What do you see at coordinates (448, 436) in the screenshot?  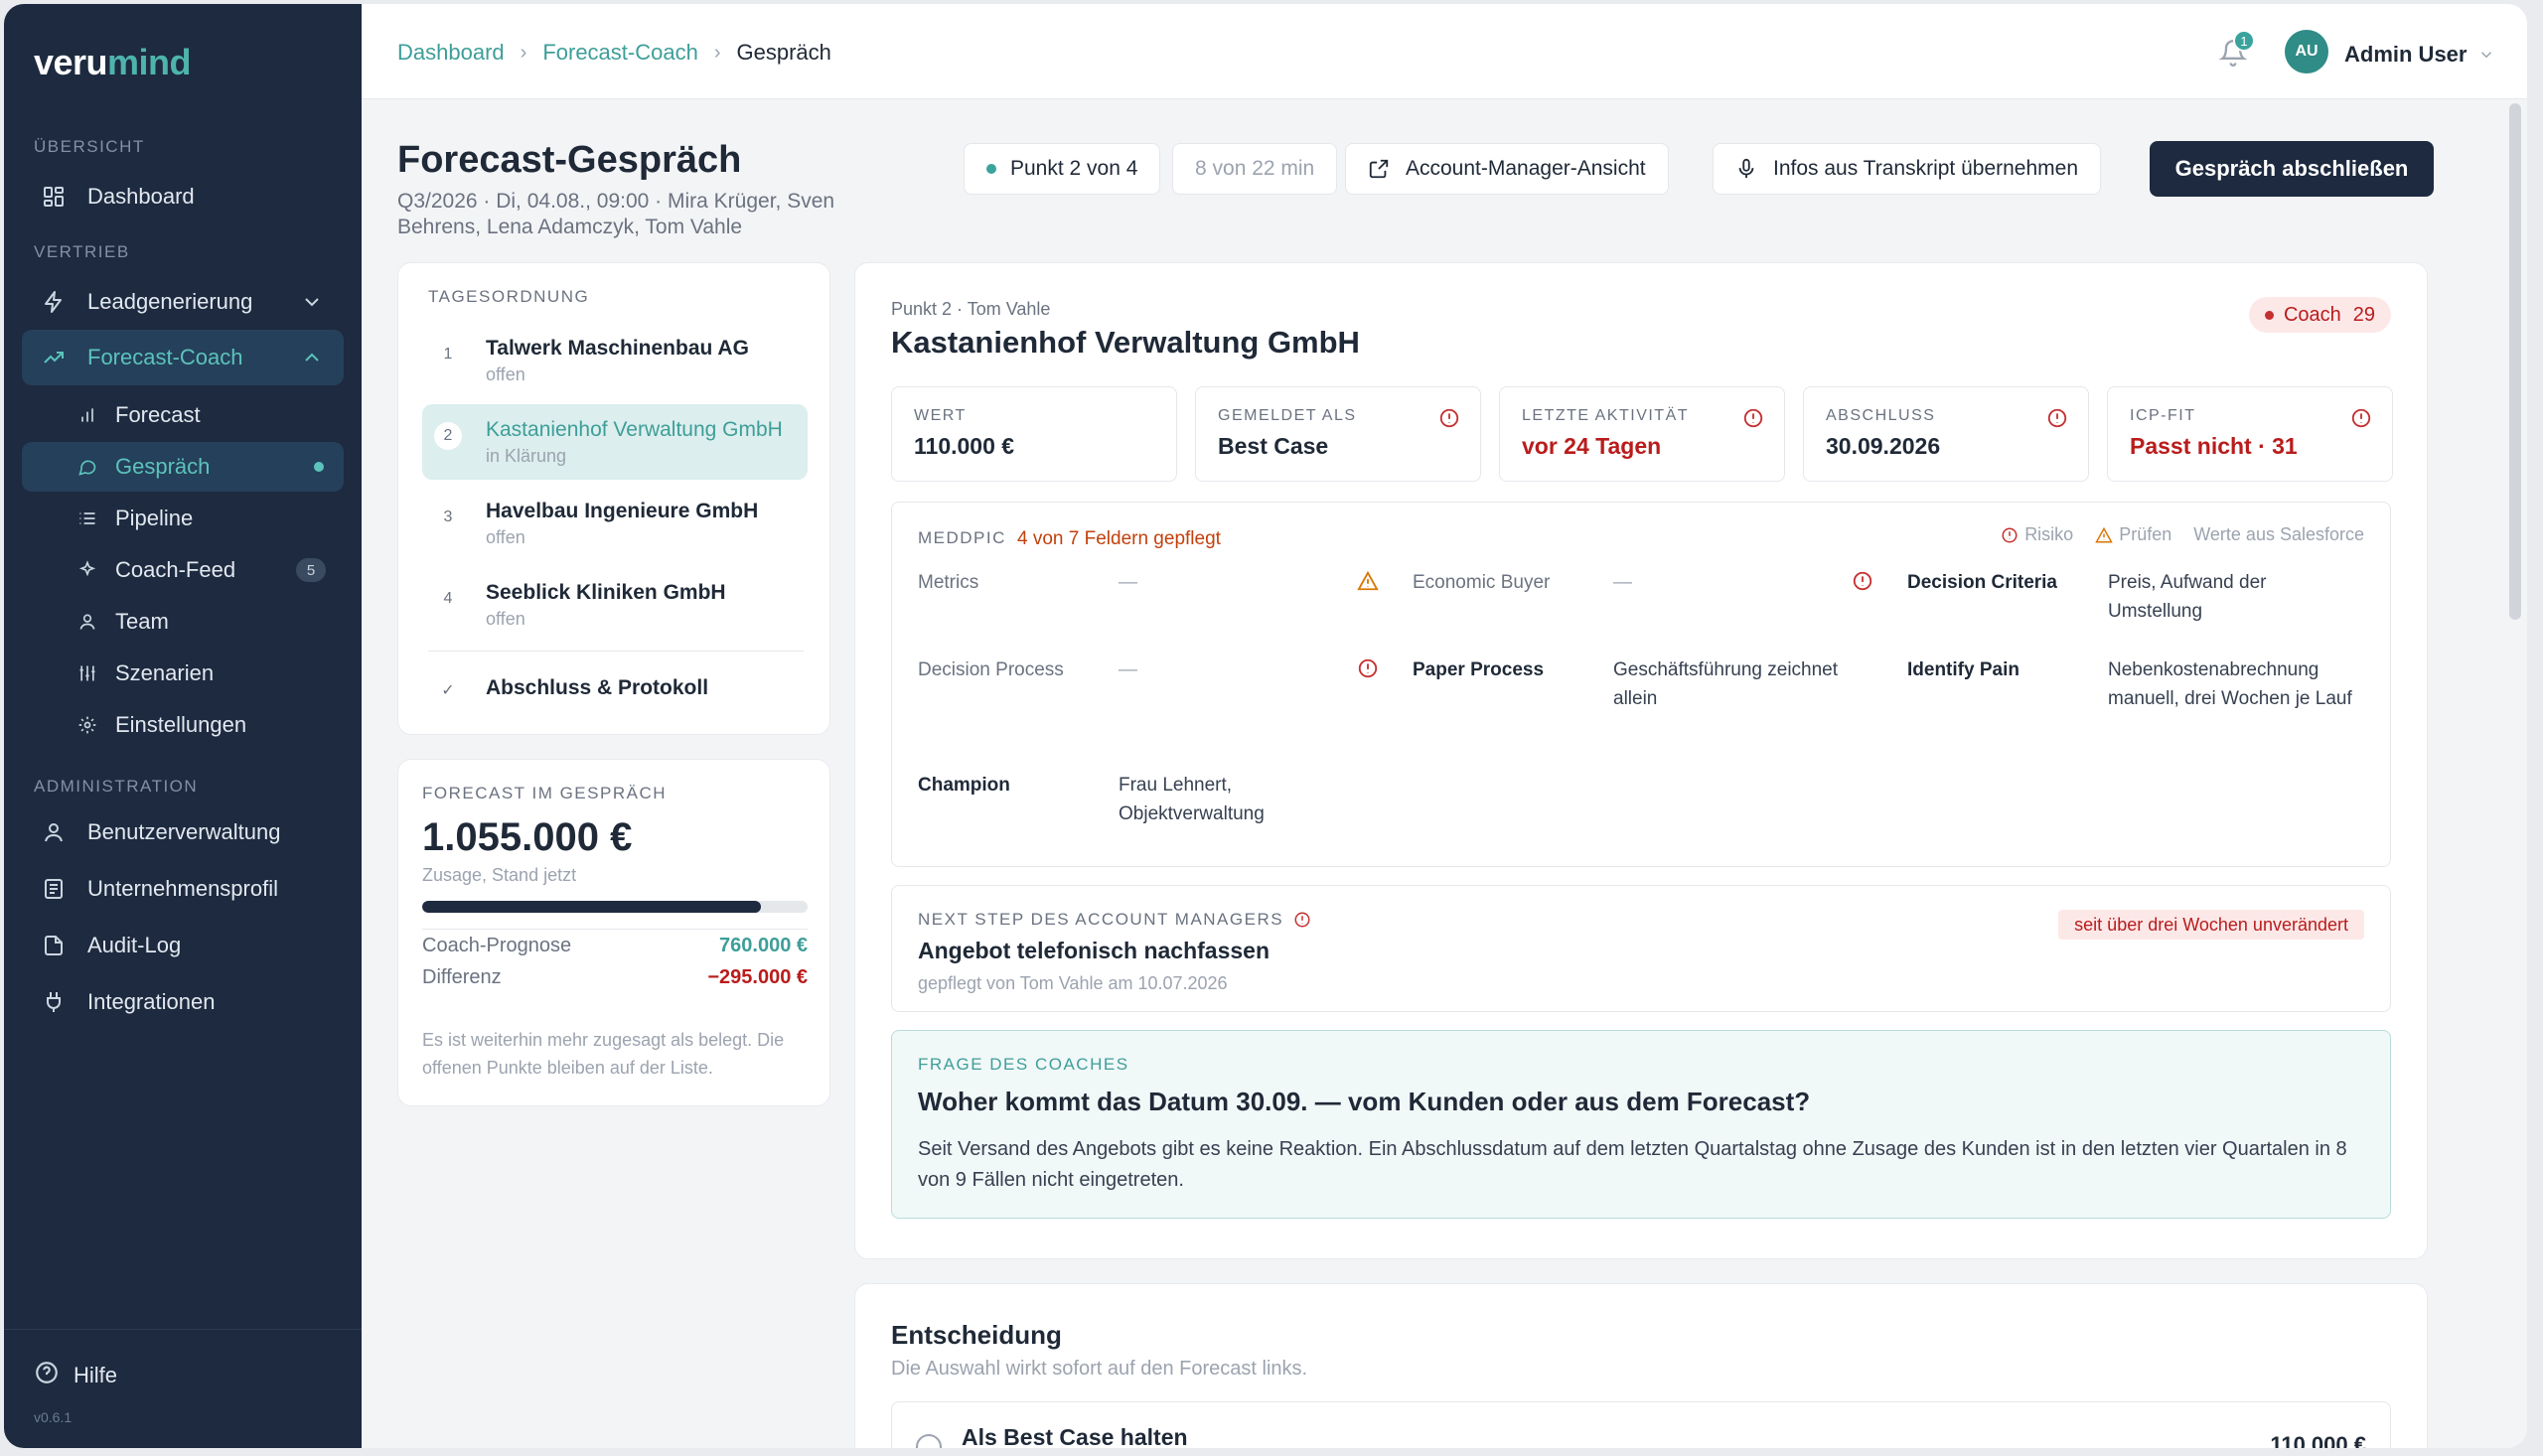 I see `agenda-number: 2` at bounding box center [448, 436].